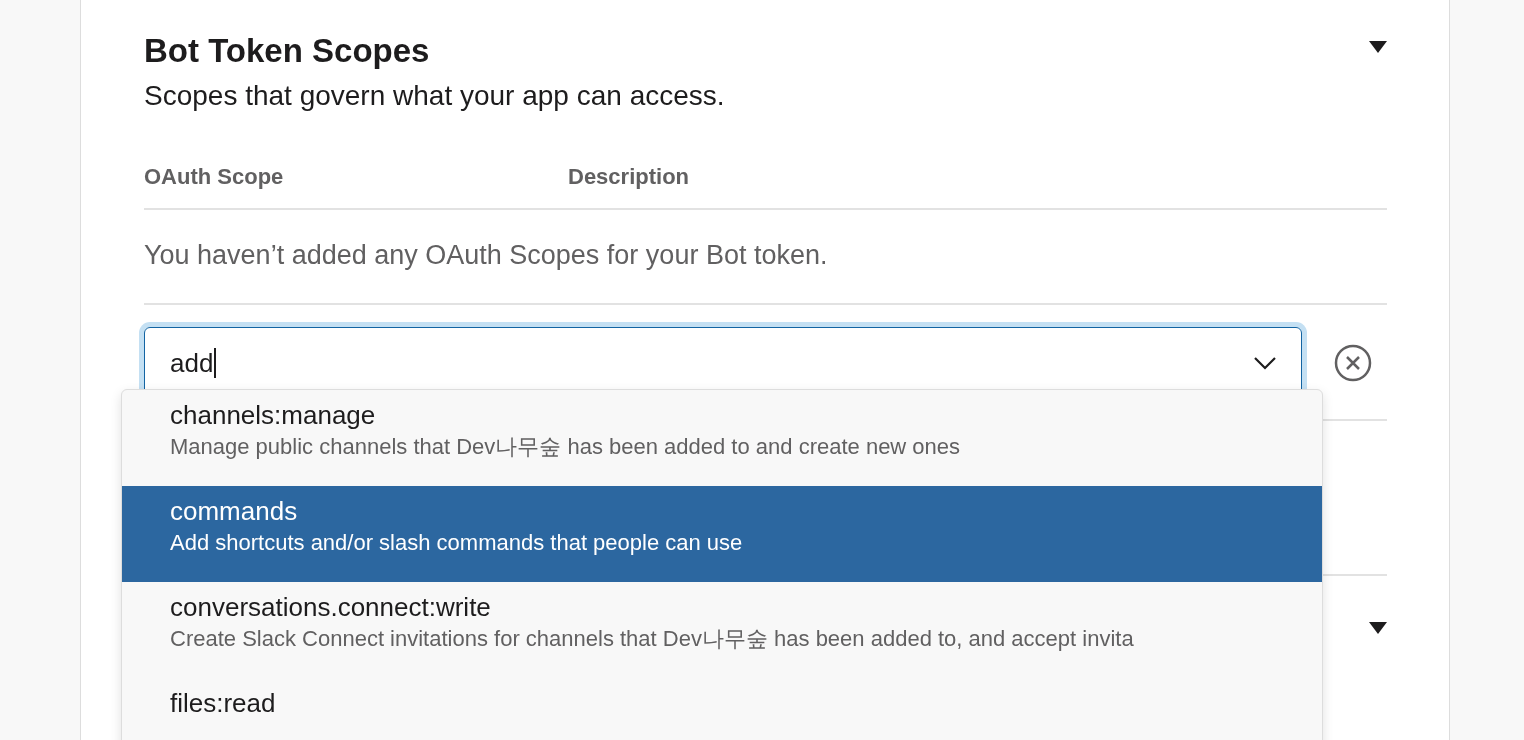 The image size is (1524, 740). What do you see at coordinates (652, 639) in the screenshot?
I see `option-description: Create Slack Connect invitations for channels that Dev나무숲 has been added to, and accept invita` at bounding box center [652, 639].